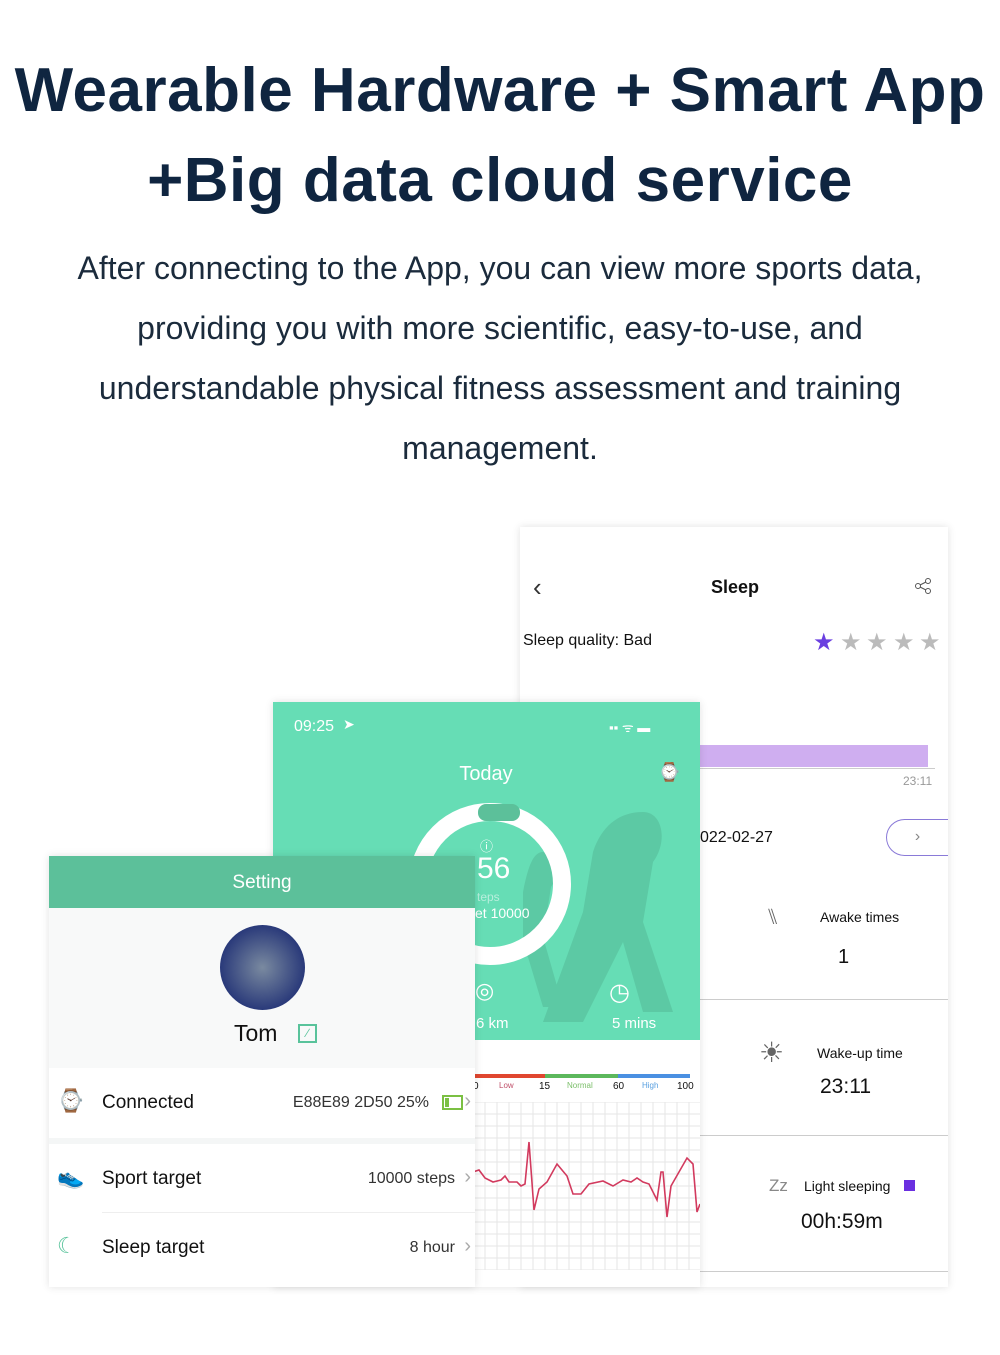 The width and height of the screenshot is (1000, 1355). Describe the element at coordinates (772, 1052) in the screenshot. I see `sun-icon: ☀` at that location.